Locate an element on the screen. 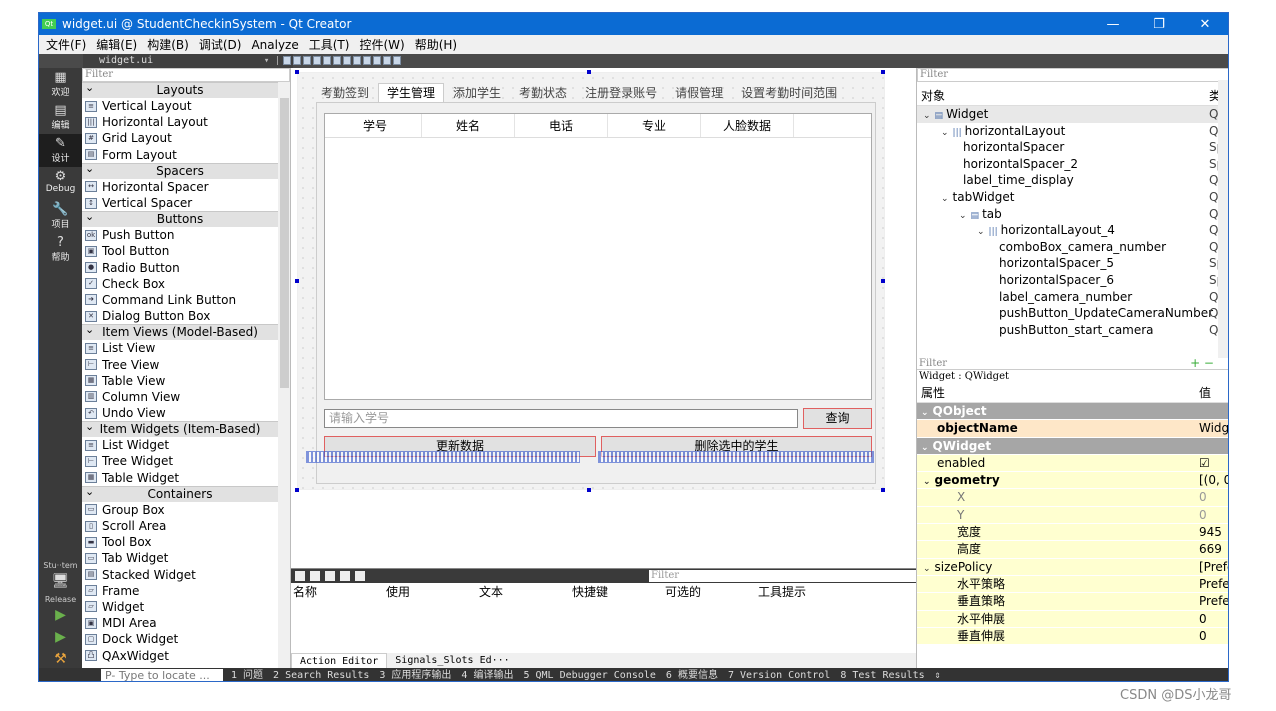  widget-item: ↕ Vertical Spacer is located at coordinates (180, 203).